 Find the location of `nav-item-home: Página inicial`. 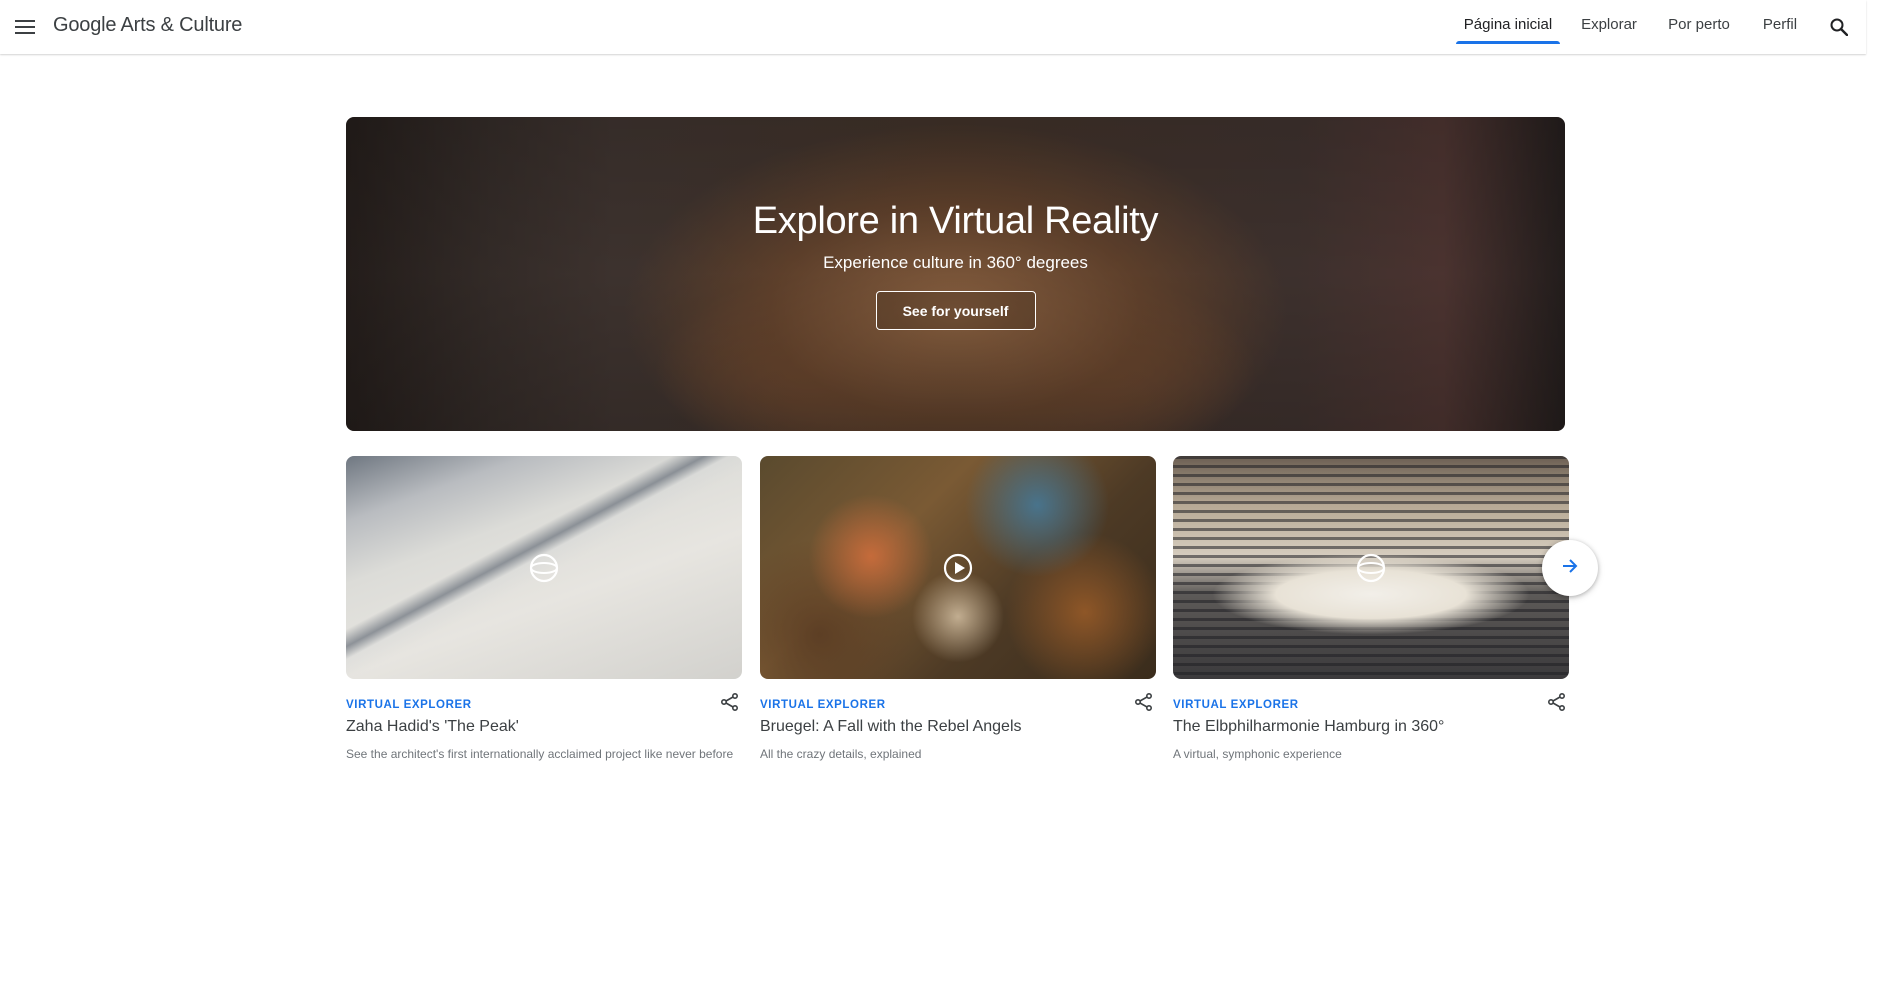

nav-item-home: Página inicial is located at coordinates (1508, 27).